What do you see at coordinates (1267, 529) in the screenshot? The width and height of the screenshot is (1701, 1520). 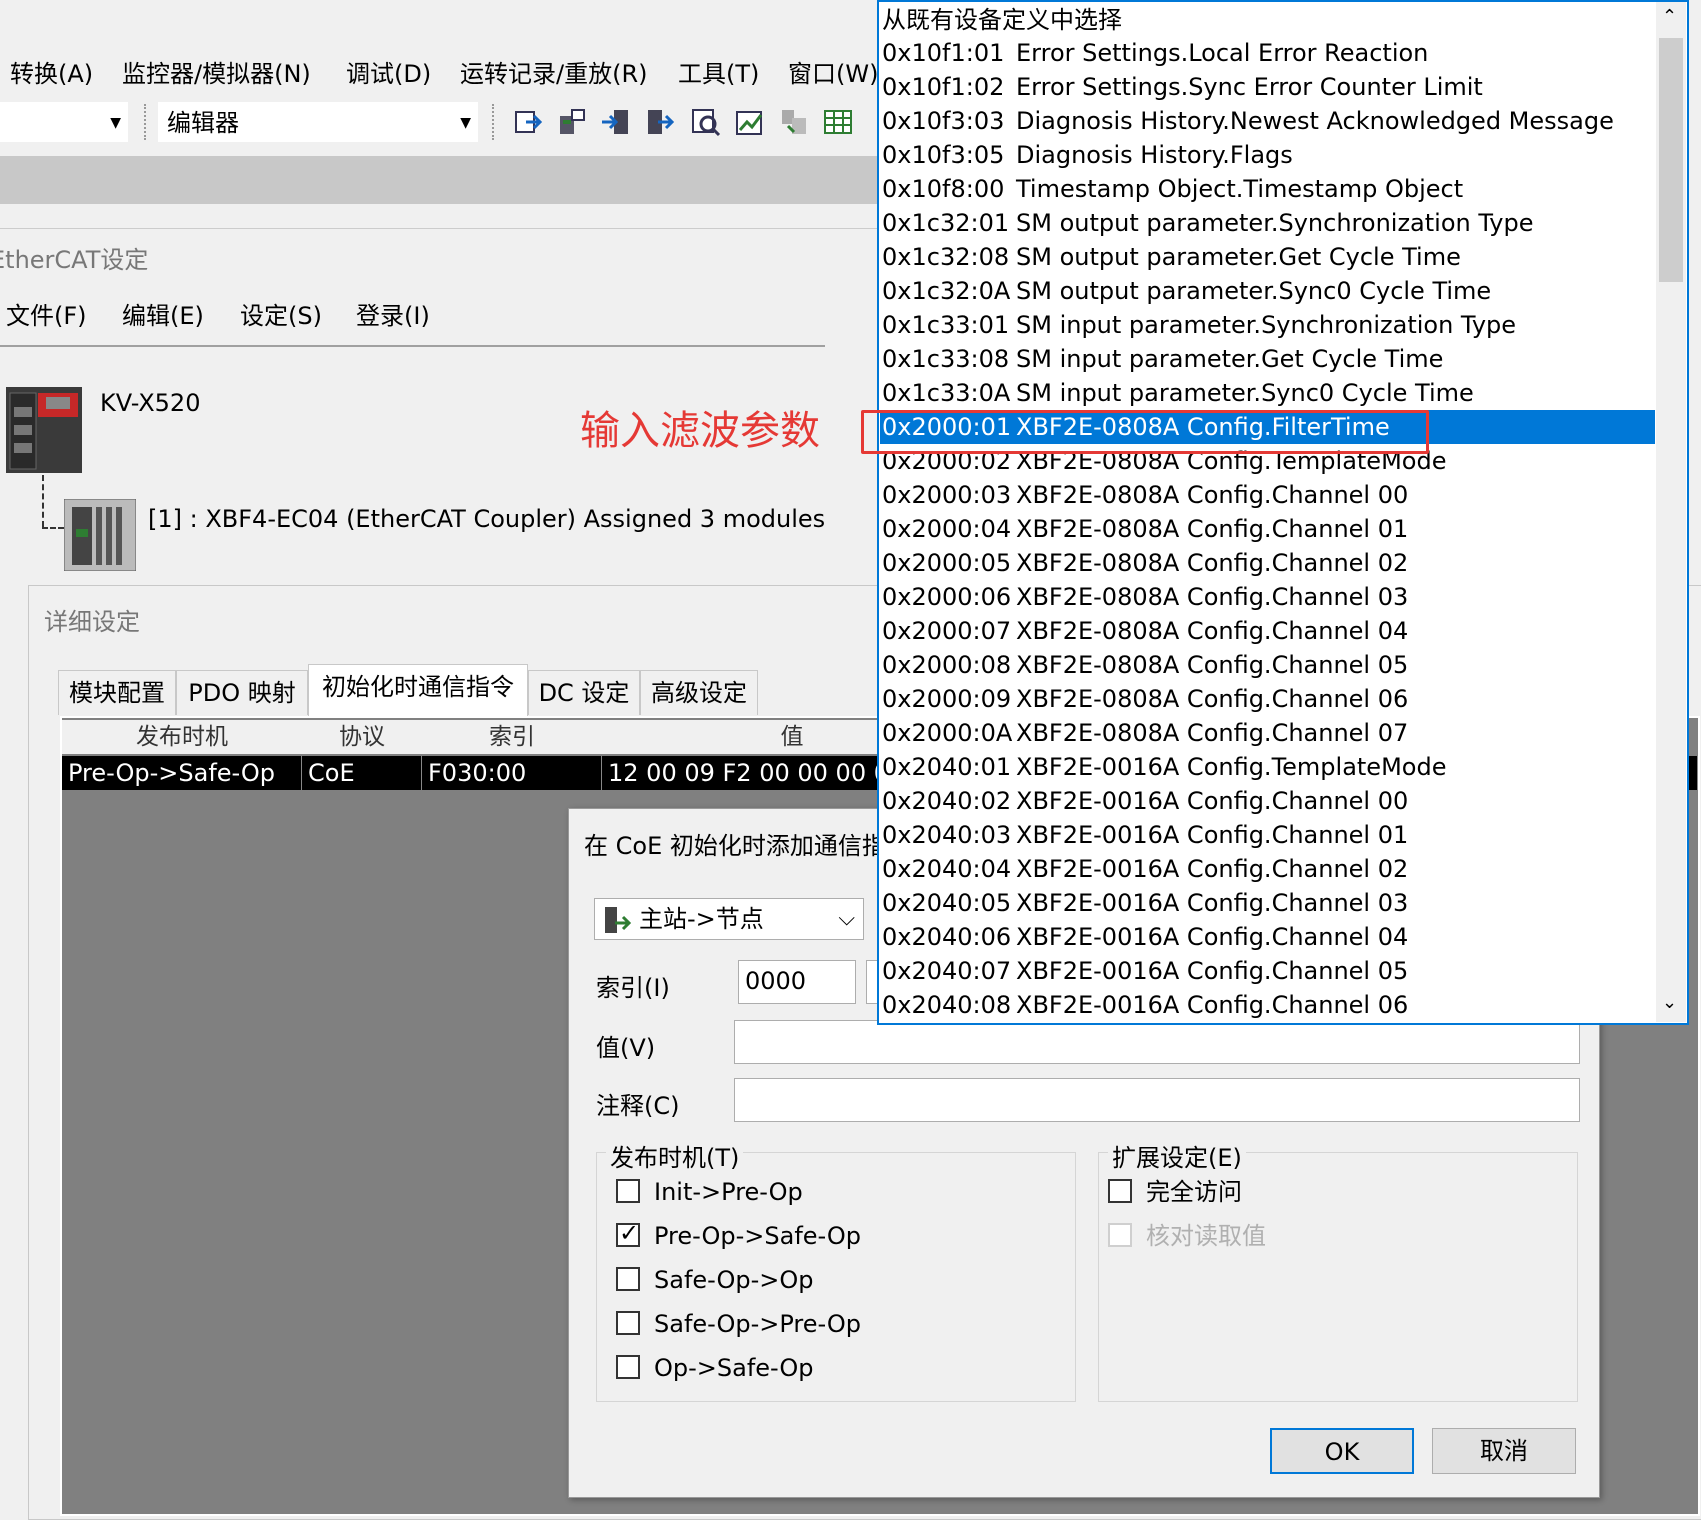 I see `dropdown-item: 0x2000:04 XBF2E-0808A Config.Channel 01` at bounding box center [1267, 529].